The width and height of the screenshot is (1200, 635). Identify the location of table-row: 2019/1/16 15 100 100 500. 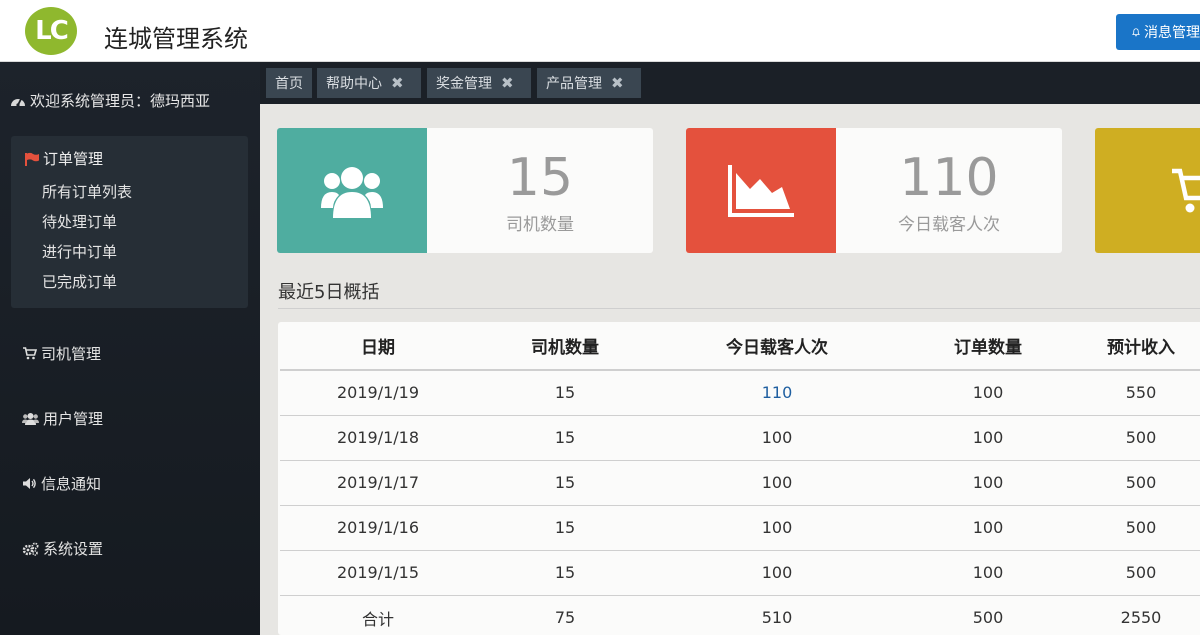
(740, 528).